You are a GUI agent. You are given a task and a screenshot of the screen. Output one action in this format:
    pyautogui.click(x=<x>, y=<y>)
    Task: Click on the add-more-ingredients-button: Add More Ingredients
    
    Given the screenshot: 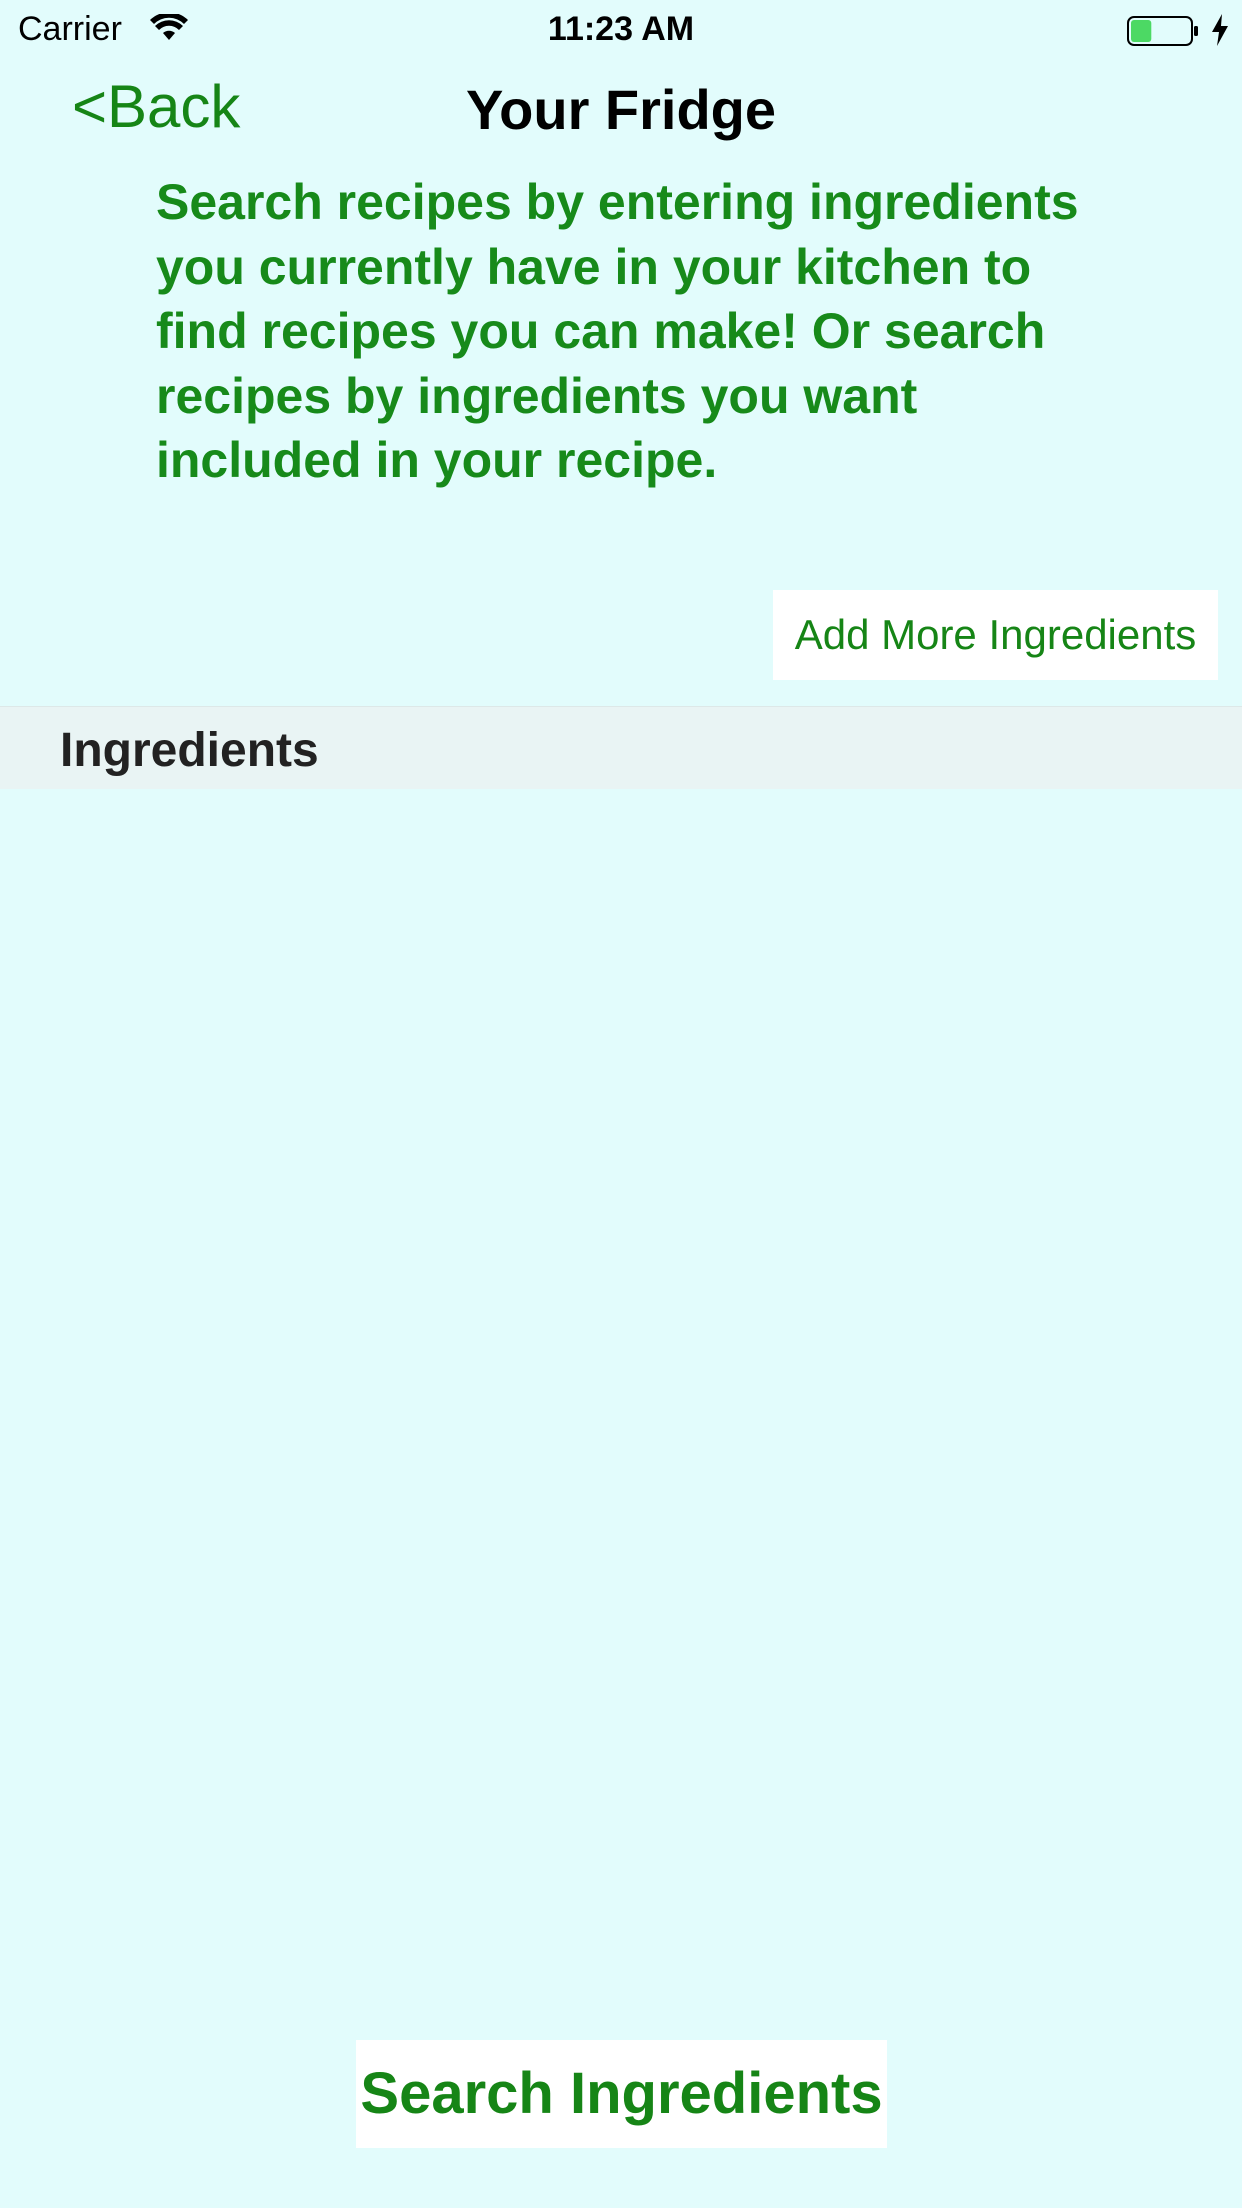 What is the action you would take?
    pyautogui.click(x=995, y=635)
    